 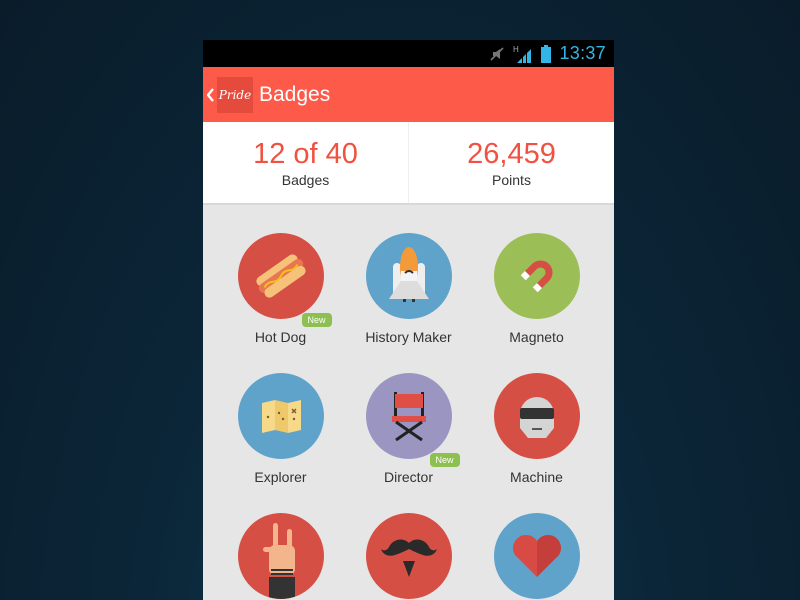 I want to click on chevron-left-icon, so click(x=210, y=94).